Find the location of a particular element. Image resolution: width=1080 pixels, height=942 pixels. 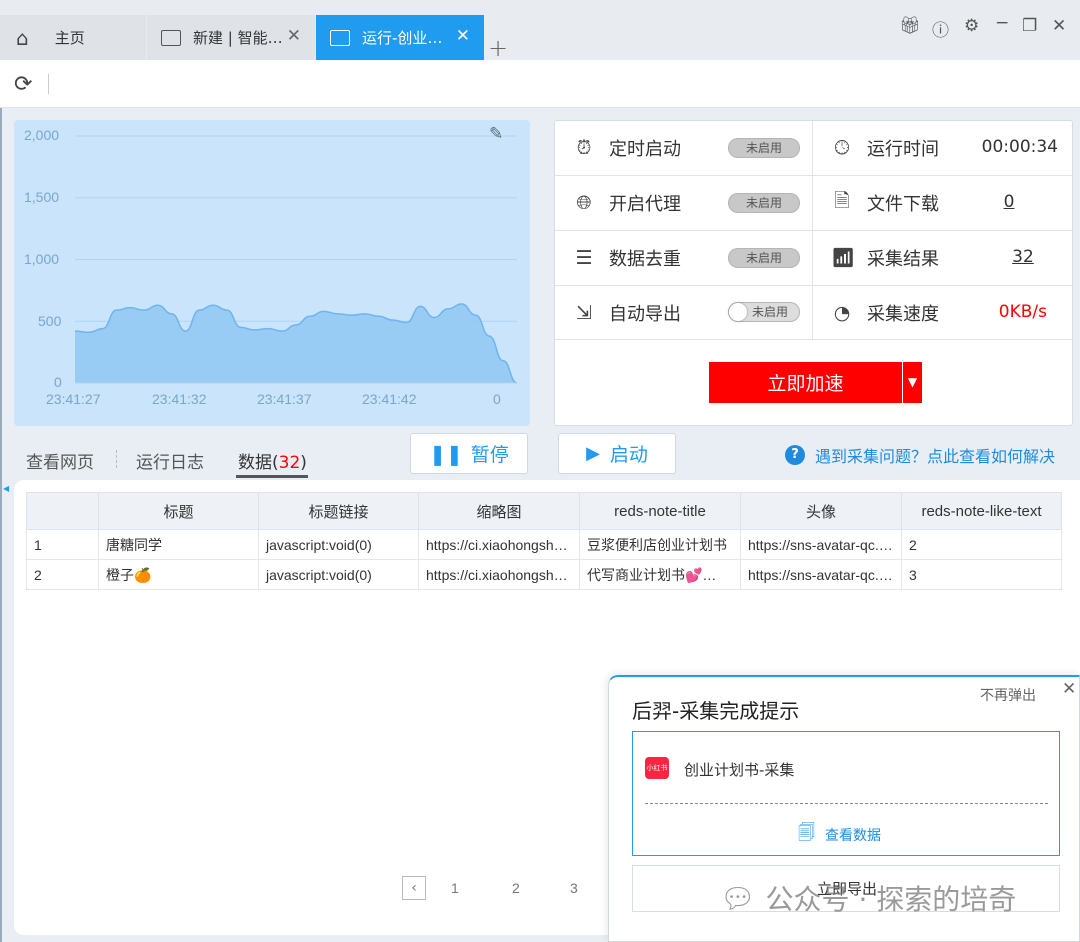

column-header: 标题 is located at coordinates (178, 511).